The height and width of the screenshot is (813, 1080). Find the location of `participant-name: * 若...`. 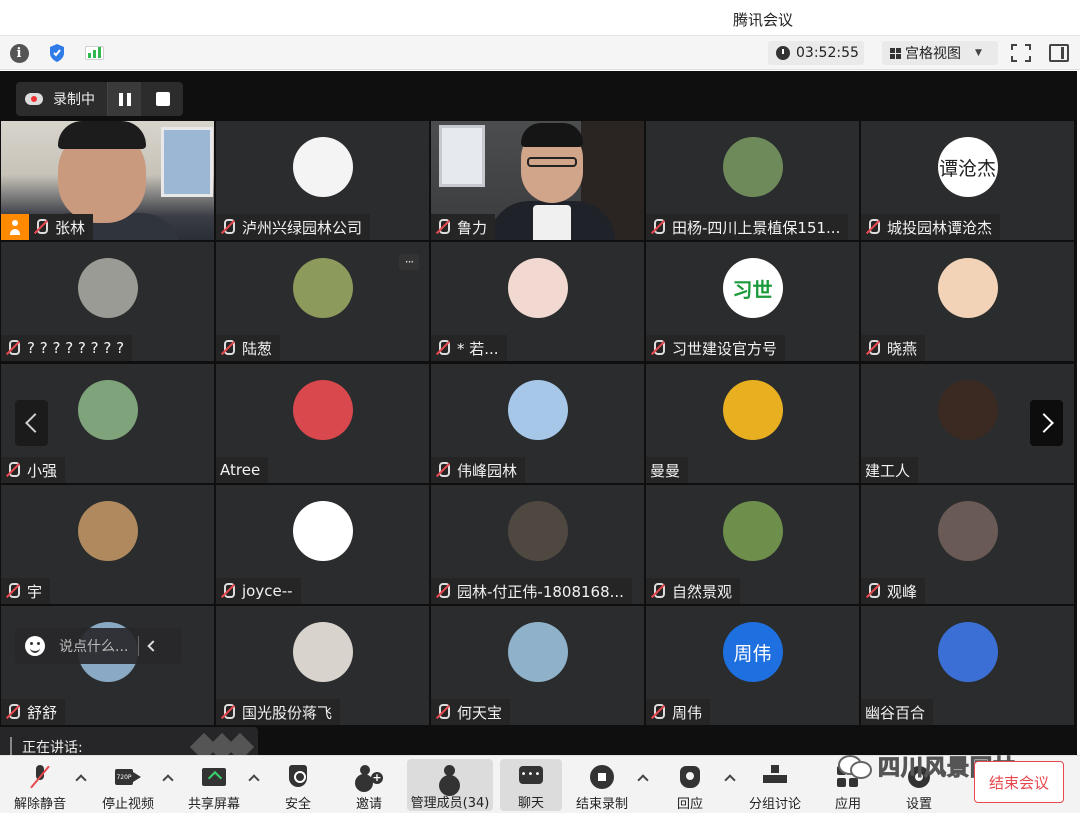

participant-name: * 若... is located at coordinates (478, 348).